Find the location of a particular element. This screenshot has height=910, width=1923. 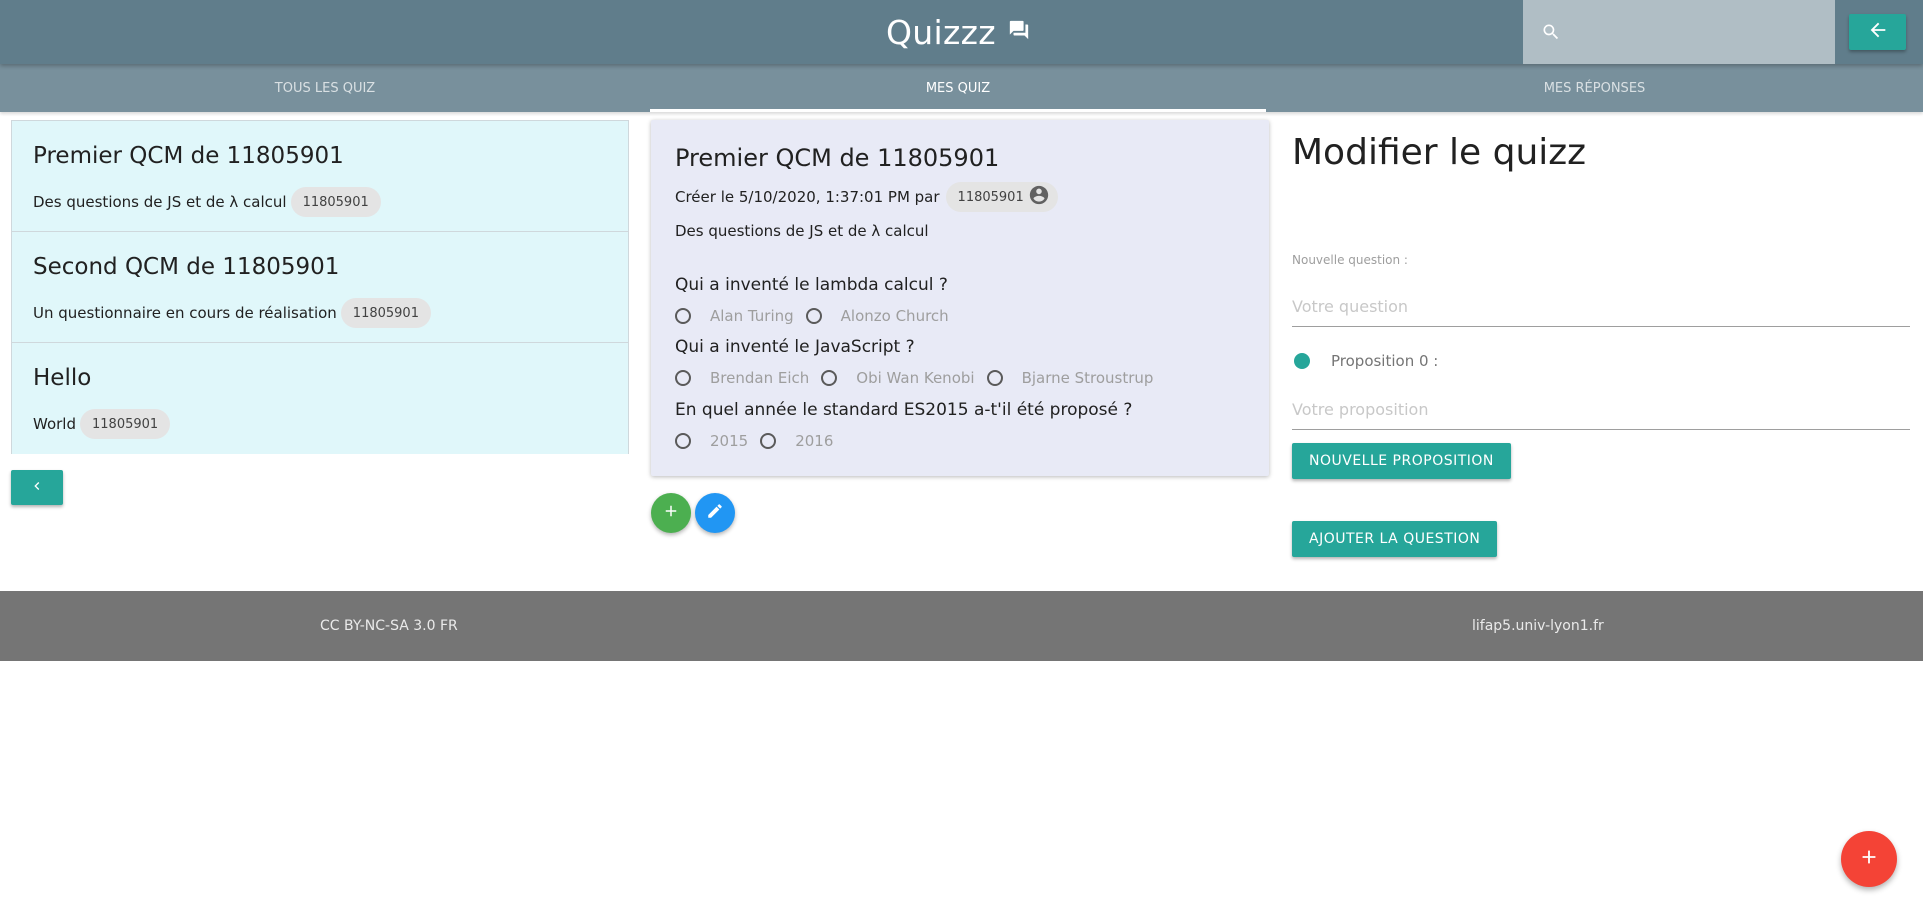

owner-id: 11805901 is located at coordinates (990, 197).